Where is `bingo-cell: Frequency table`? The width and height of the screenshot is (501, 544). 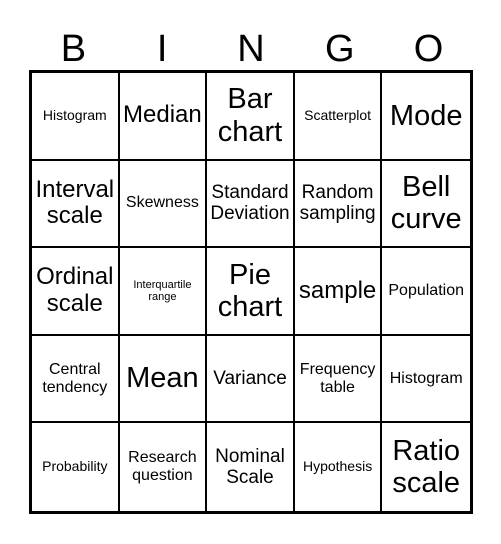
bingo-cell: Frequency table is located at coordinates (338, 379).